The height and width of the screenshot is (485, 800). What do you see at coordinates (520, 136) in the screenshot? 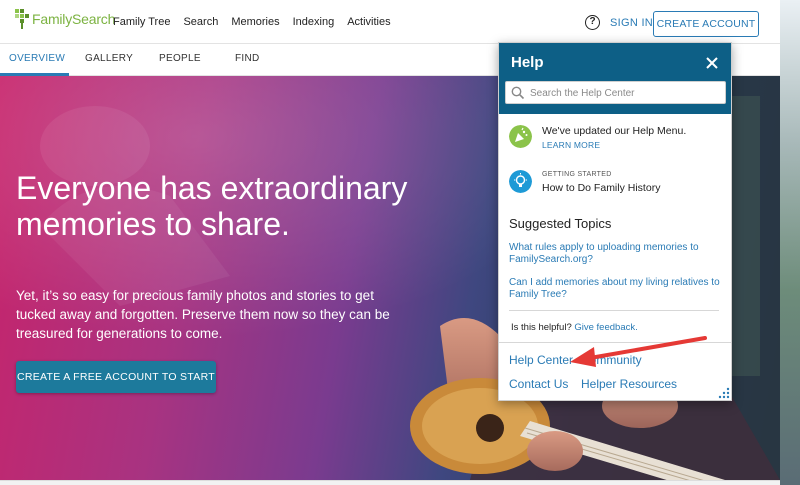
I see `party-popper-icon` at bounding box center [520, 136].